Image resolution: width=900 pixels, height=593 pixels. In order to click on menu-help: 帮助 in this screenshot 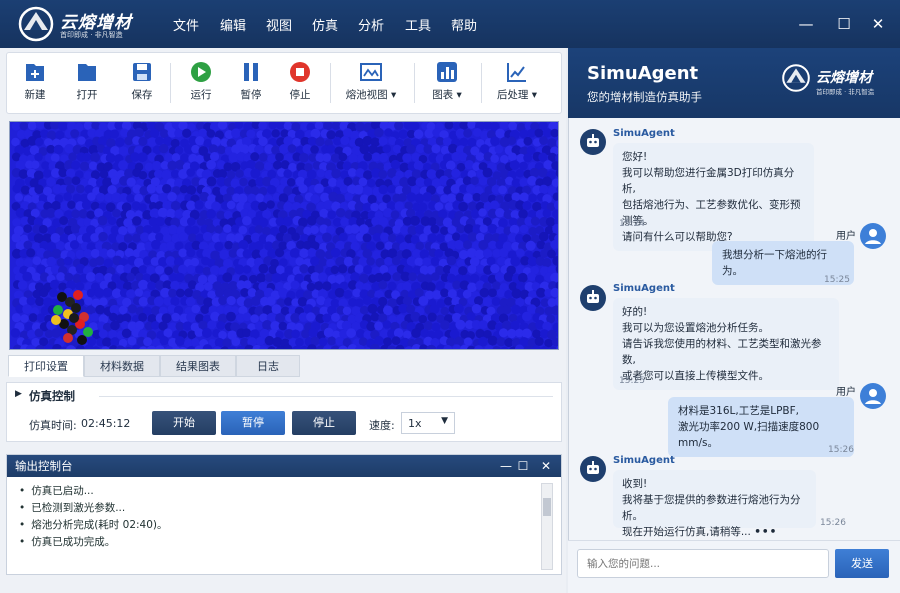, I will do `click(464, 24)`.